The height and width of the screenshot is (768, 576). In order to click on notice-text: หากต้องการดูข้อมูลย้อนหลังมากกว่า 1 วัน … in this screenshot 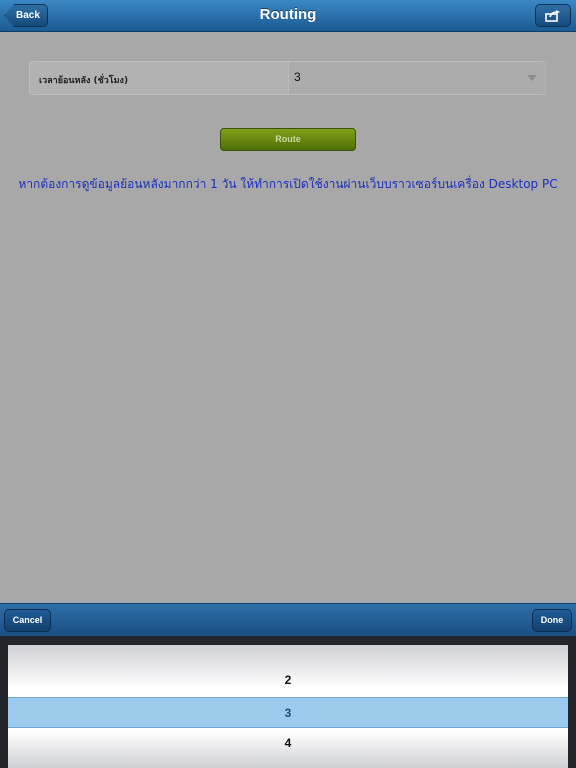, I will do `click(288, 184)`.